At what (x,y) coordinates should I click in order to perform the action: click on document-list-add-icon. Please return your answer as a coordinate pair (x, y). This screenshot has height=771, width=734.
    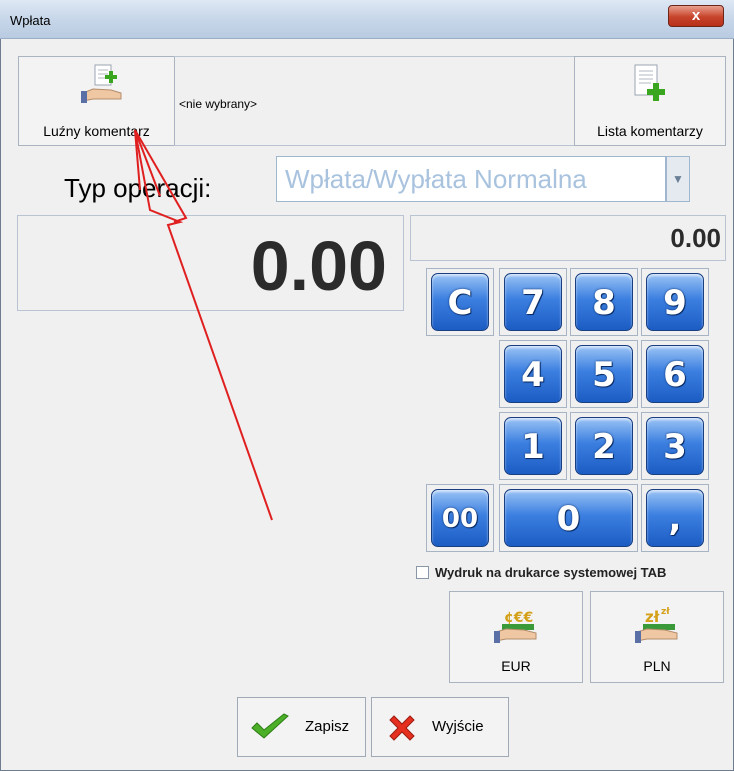
    Looking at the image, I should click on (649, 82).